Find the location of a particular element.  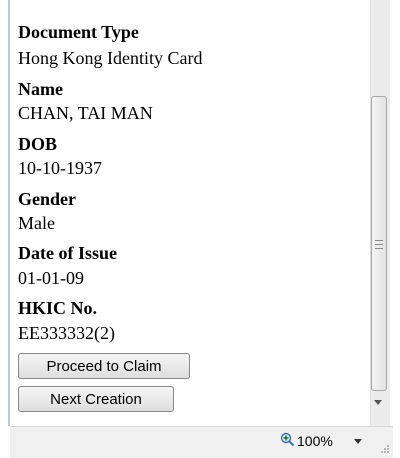

field-label-document-type: Document Type is located at coordinates (78, 32).